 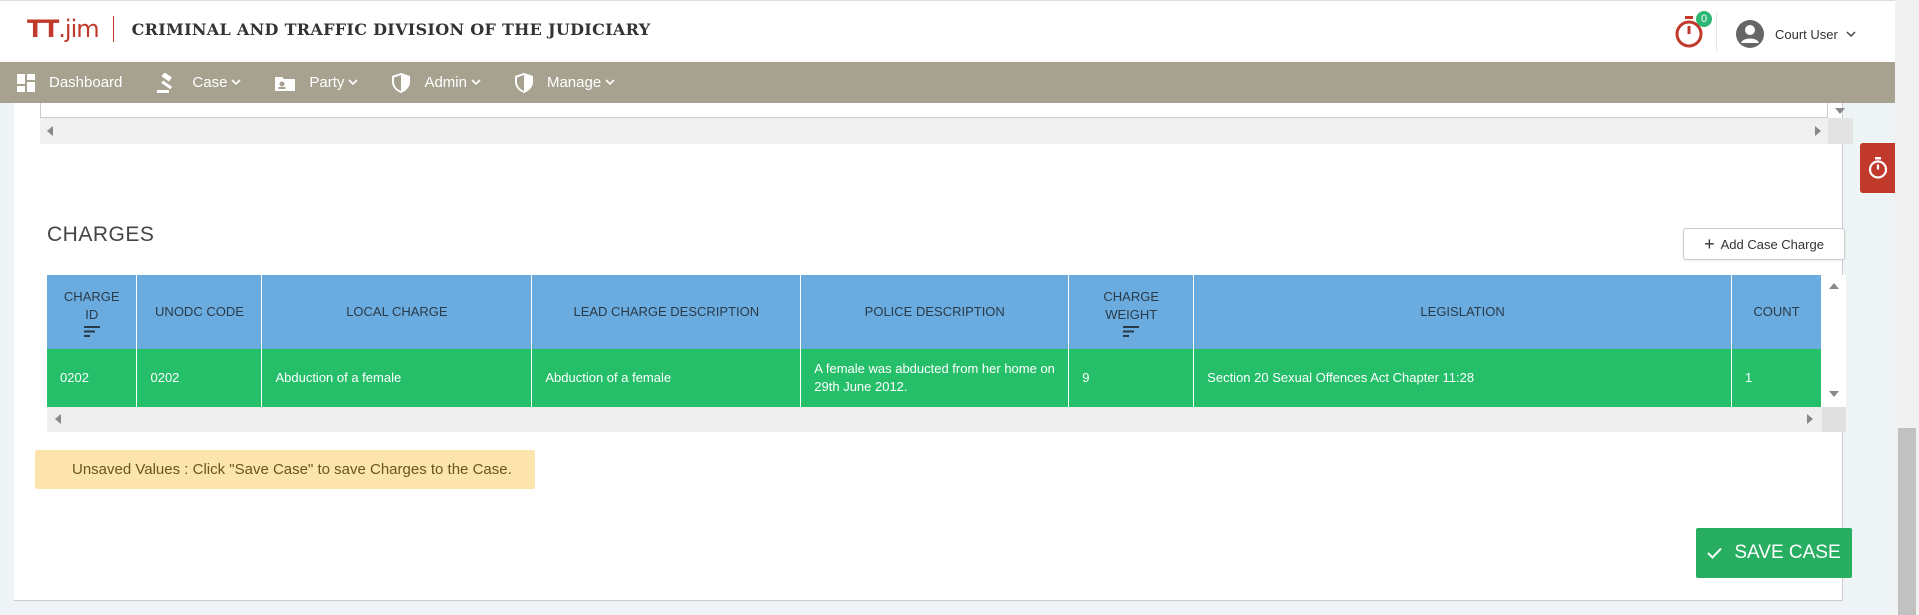 I want to click on check-icon, so click(x=1715, y=553).